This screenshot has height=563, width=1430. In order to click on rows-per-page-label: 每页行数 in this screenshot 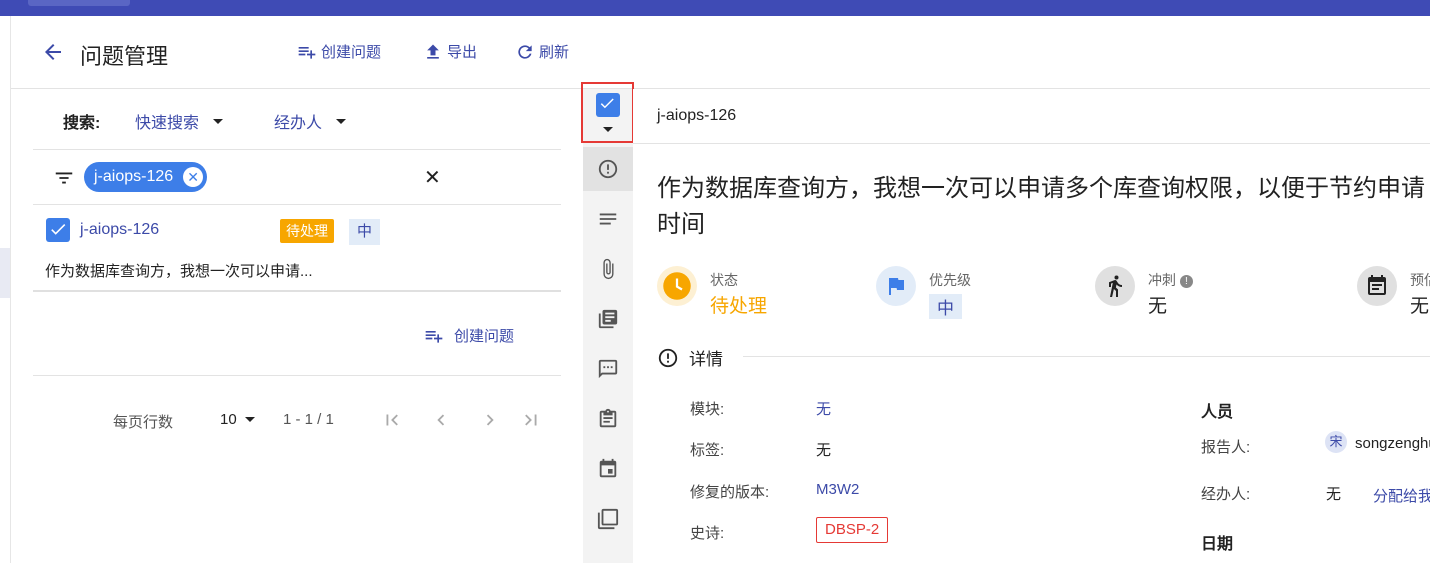, I will do `click(143, 422)`.